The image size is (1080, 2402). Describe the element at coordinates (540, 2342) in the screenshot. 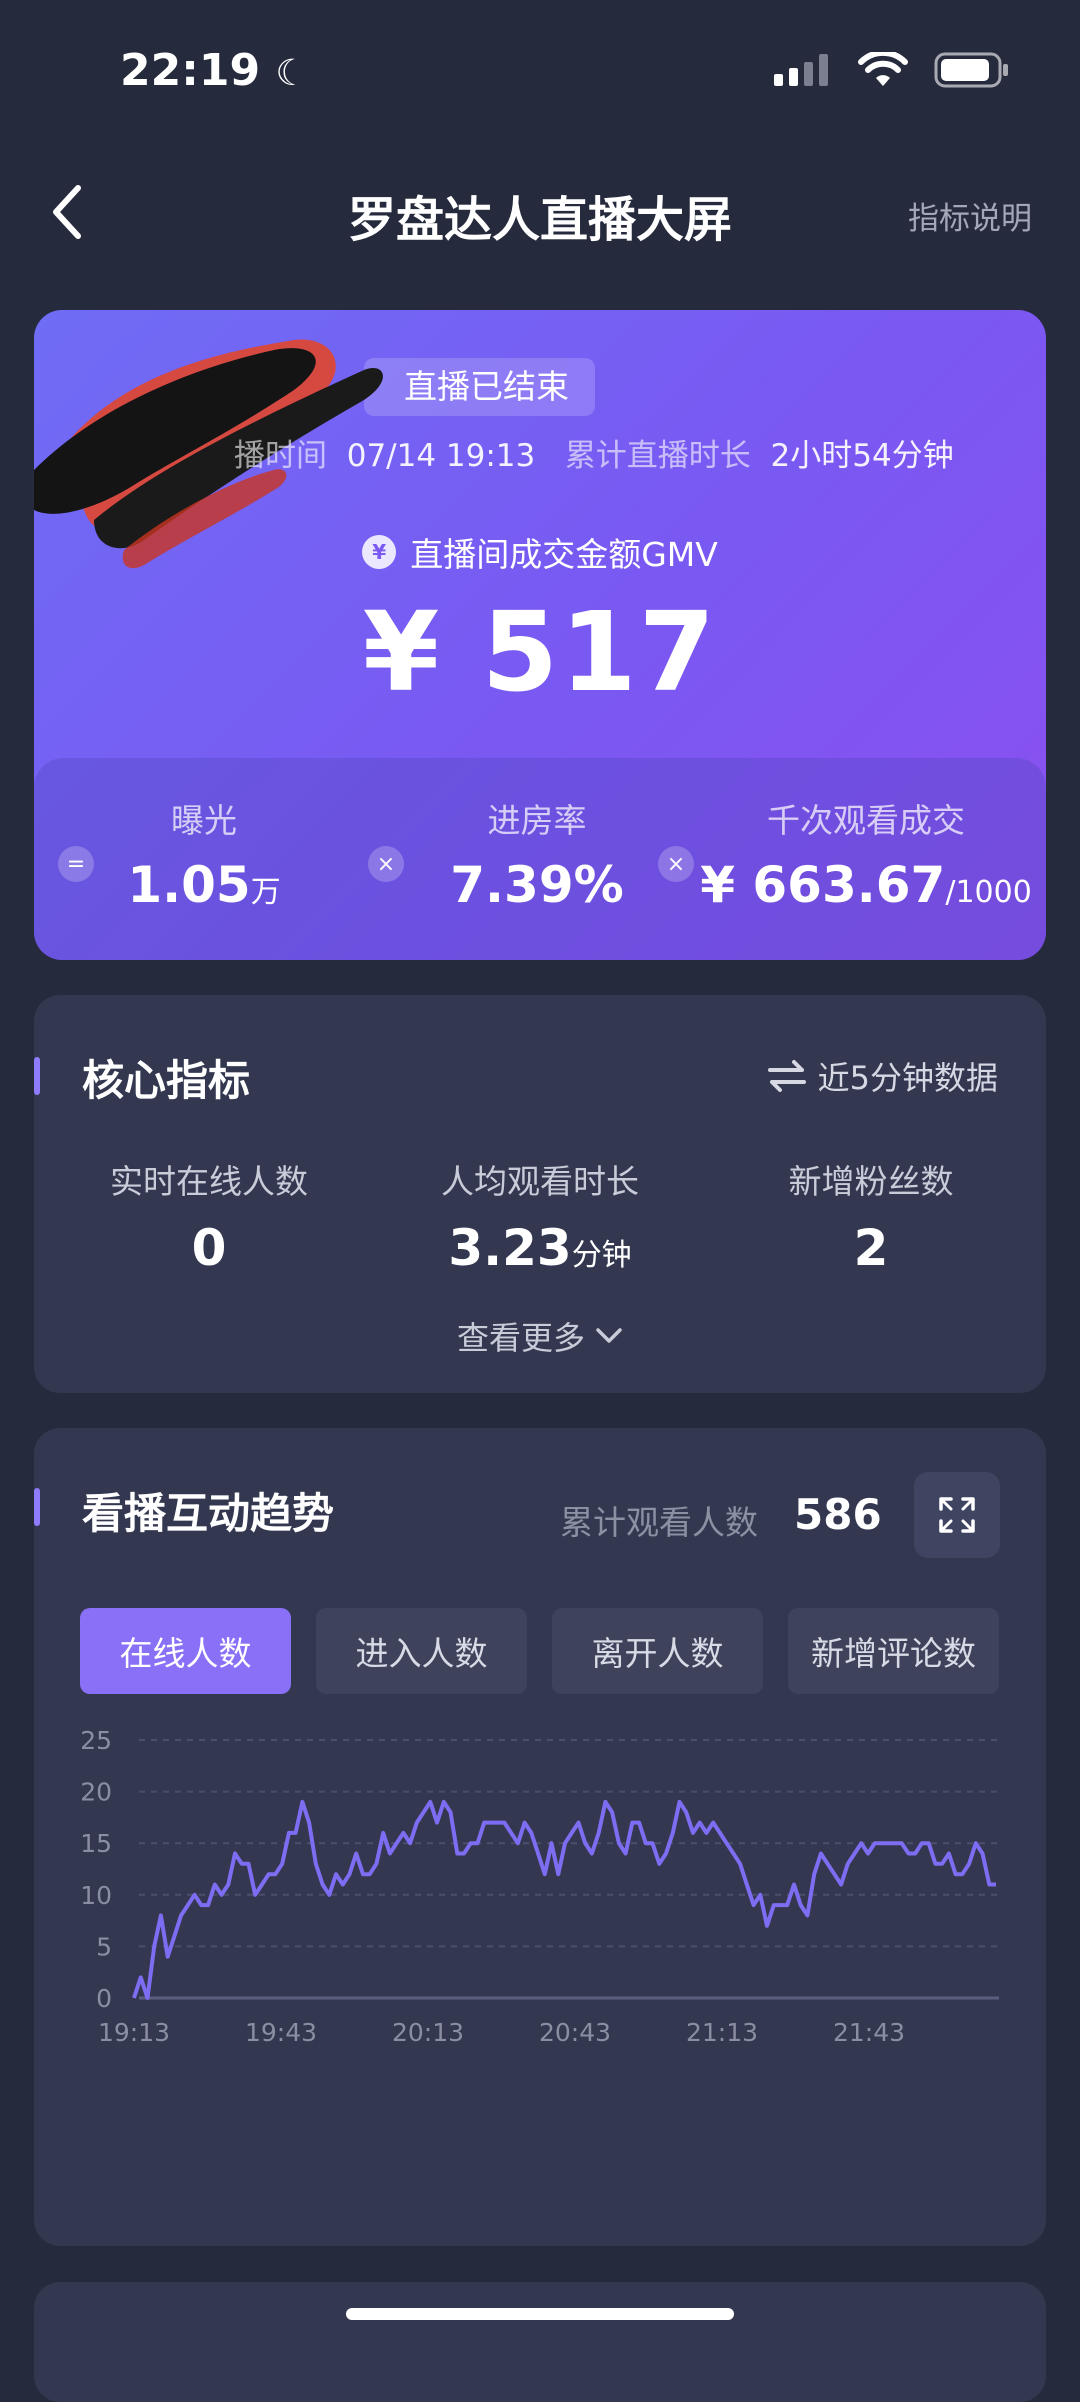

I see `next-card-peek` at that location.